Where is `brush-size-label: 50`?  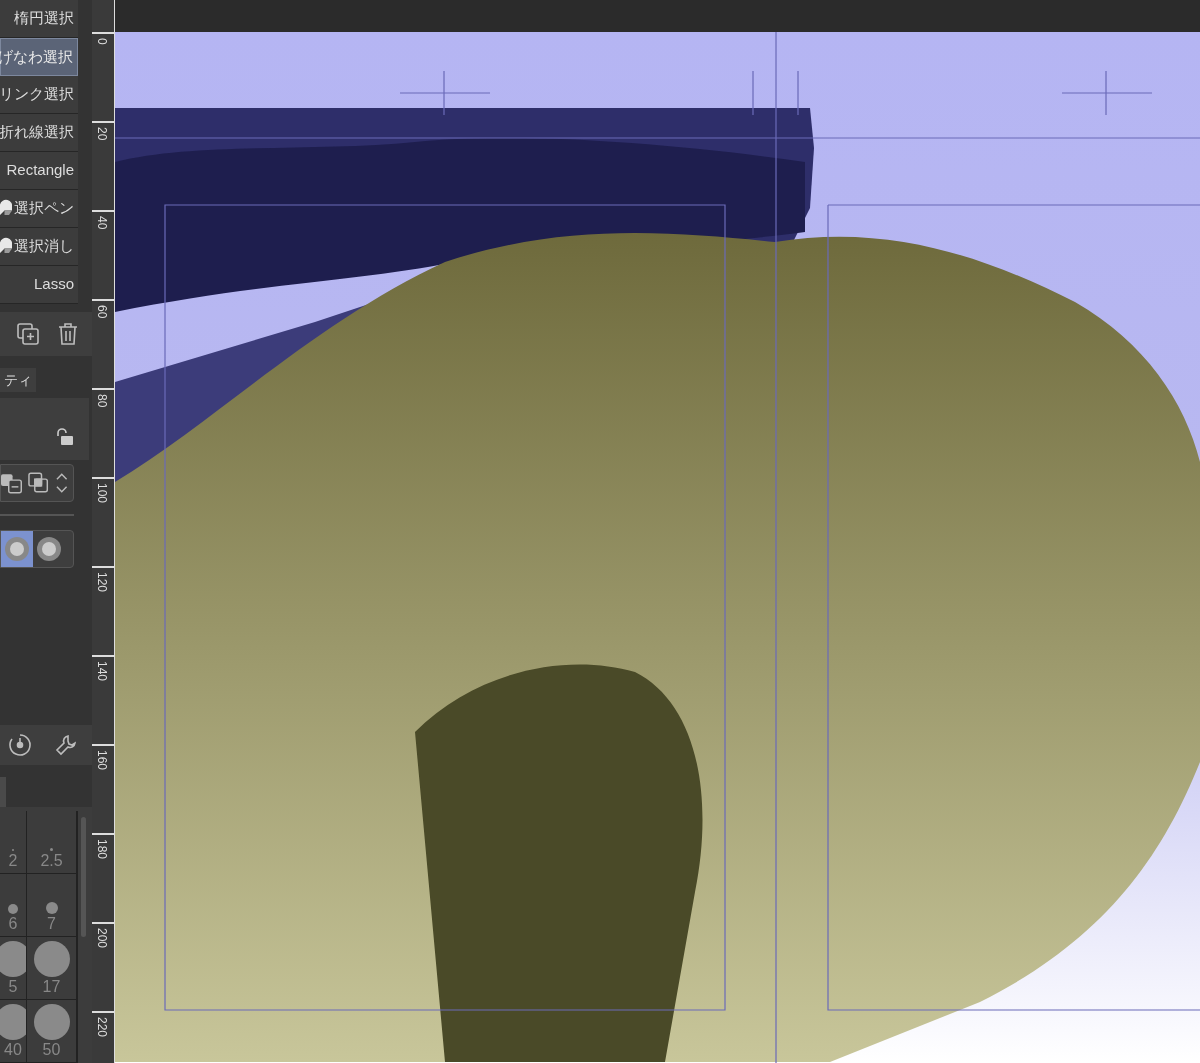
brush-size-label: 50 is located at coordinates (51, 1050).